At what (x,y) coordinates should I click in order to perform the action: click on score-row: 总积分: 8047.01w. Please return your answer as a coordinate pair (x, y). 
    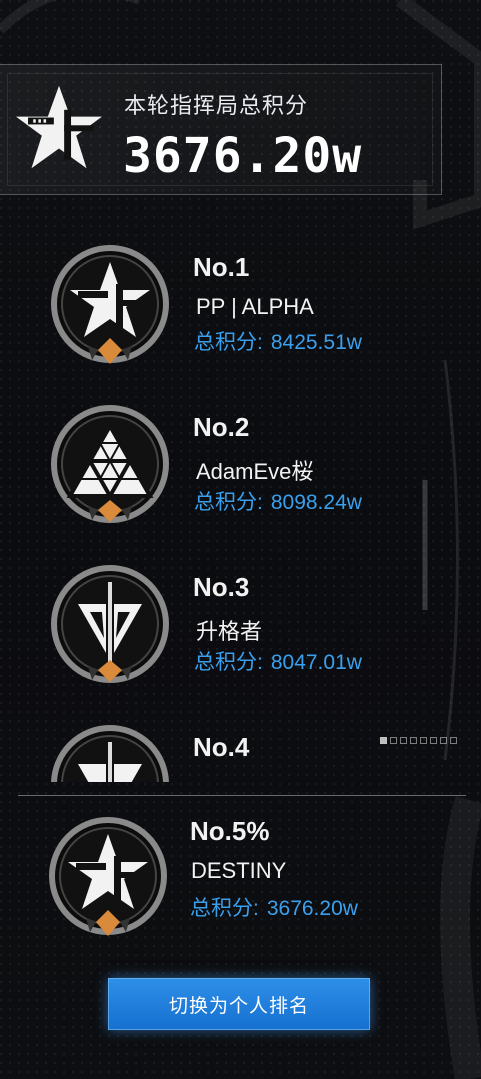
    Looking at the image, I should click on (278, 661).